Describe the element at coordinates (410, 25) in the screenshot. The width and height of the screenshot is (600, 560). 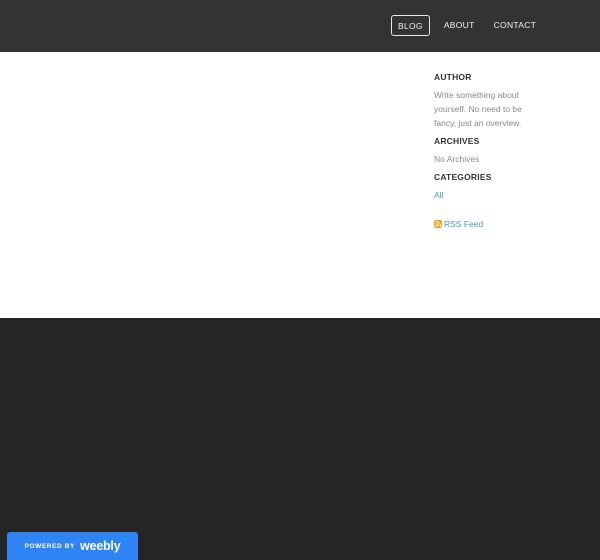
I see `nav-item-blog: BLOG` at that location.